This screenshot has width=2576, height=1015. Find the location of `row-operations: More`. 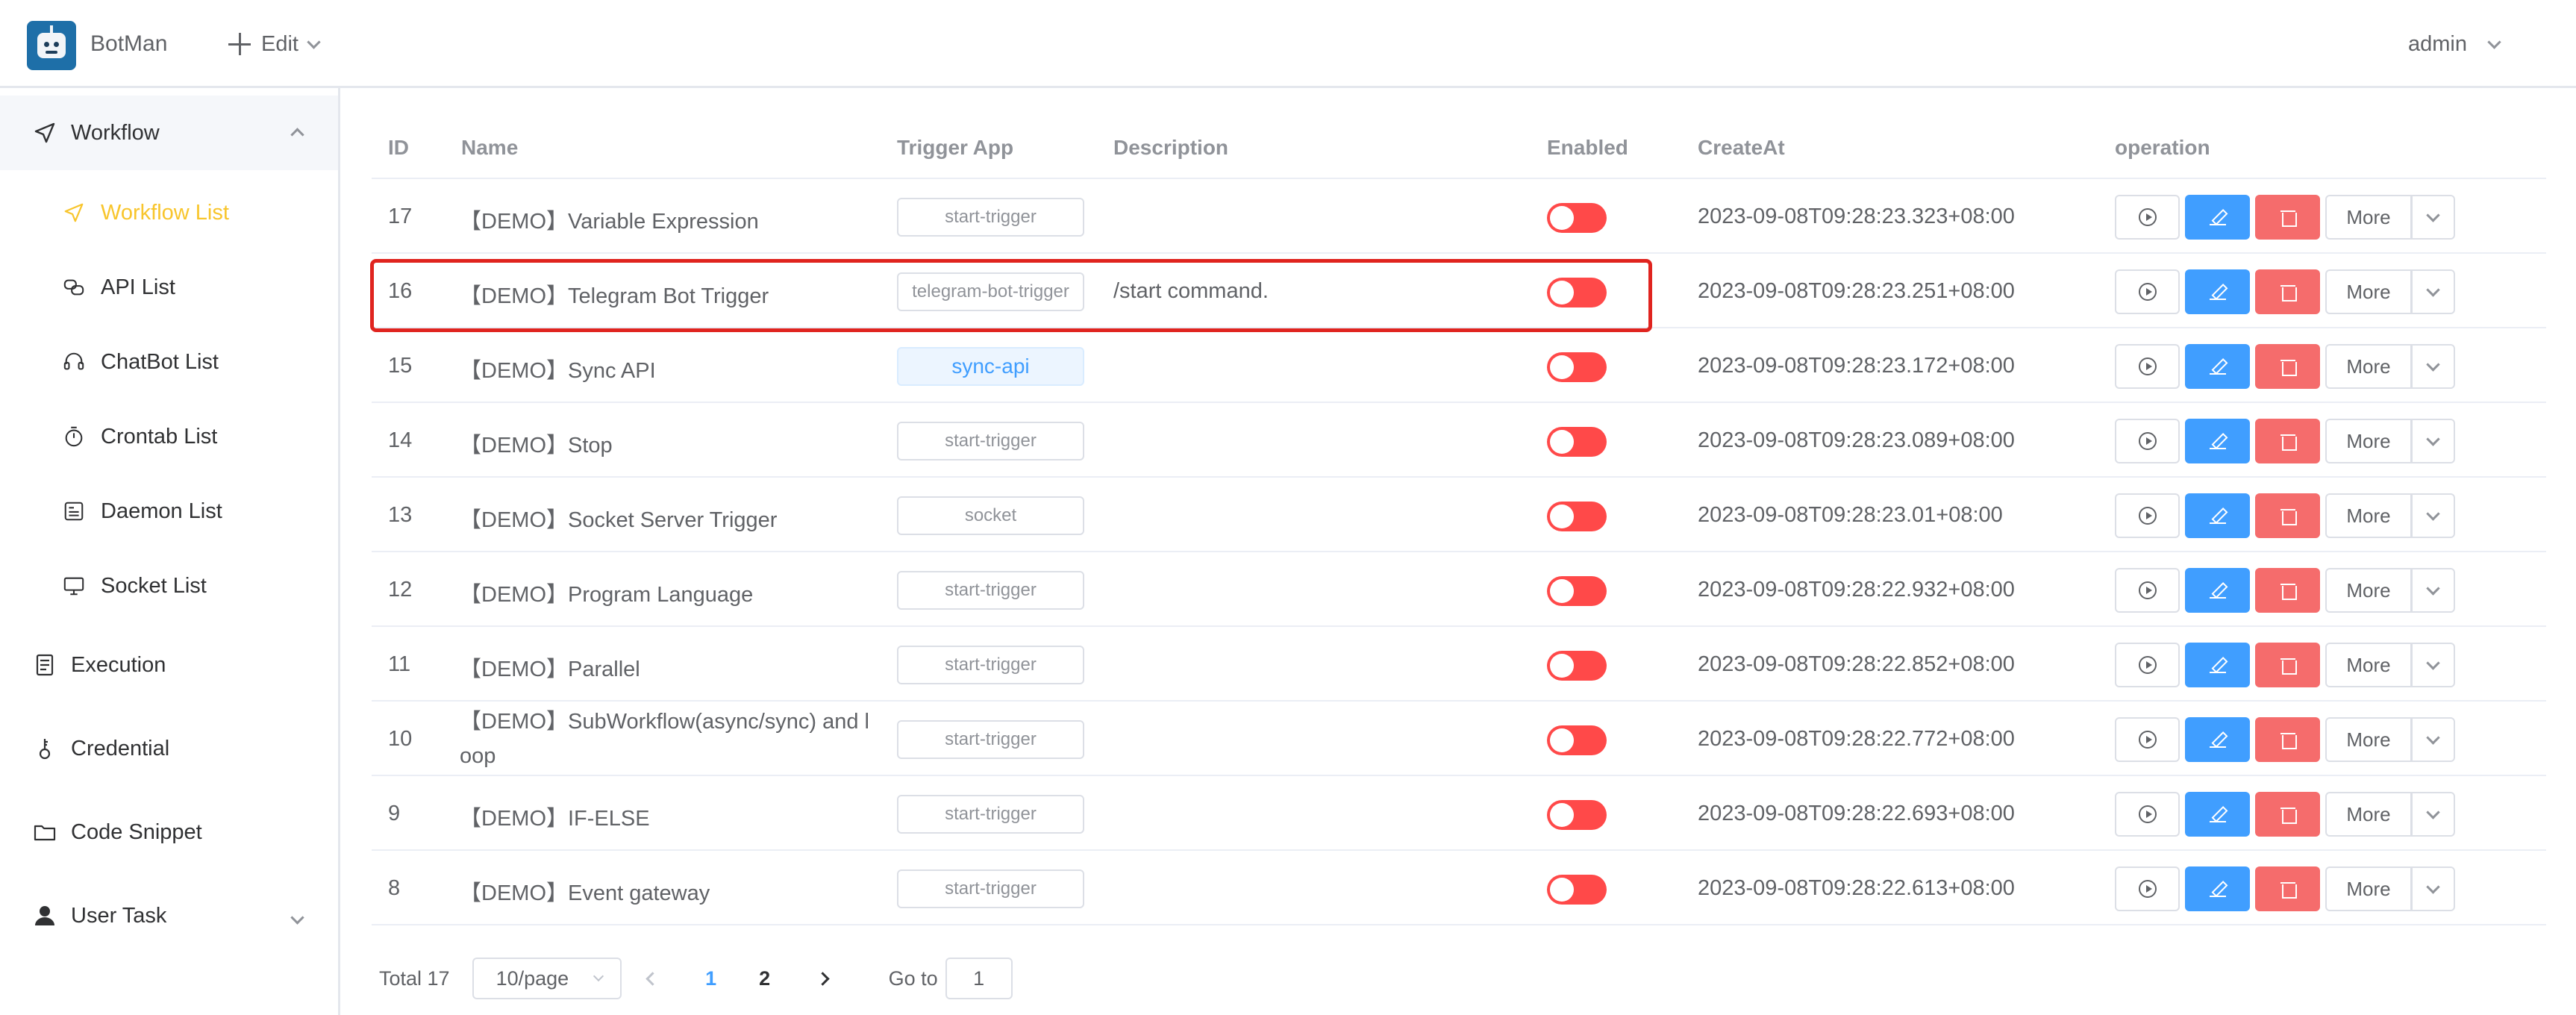

row-operations: More is located at coordinates (2285, 888).